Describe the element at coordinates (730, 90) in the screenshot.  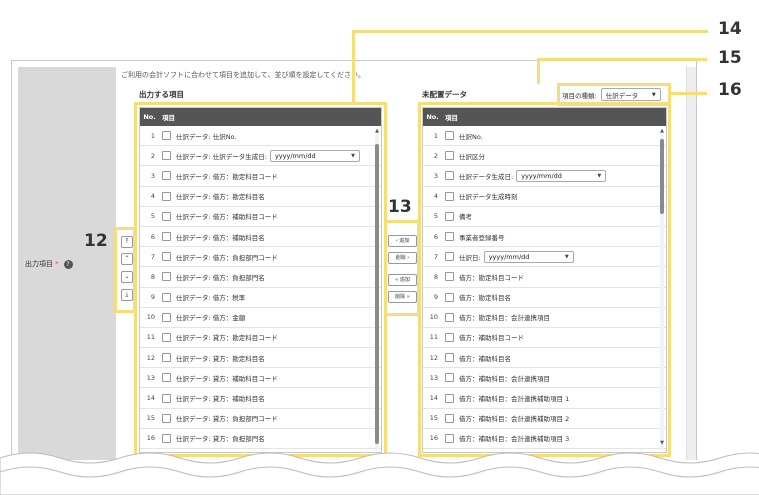
I see `callout-16: 16` at that location.